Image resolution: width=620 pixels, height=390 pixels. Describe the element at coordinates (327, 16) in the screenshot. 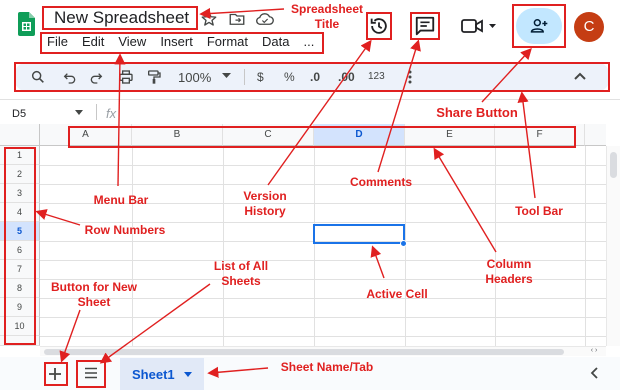

I see `annotation-spreadsheet-title: Spreadsheet Title` at that location.